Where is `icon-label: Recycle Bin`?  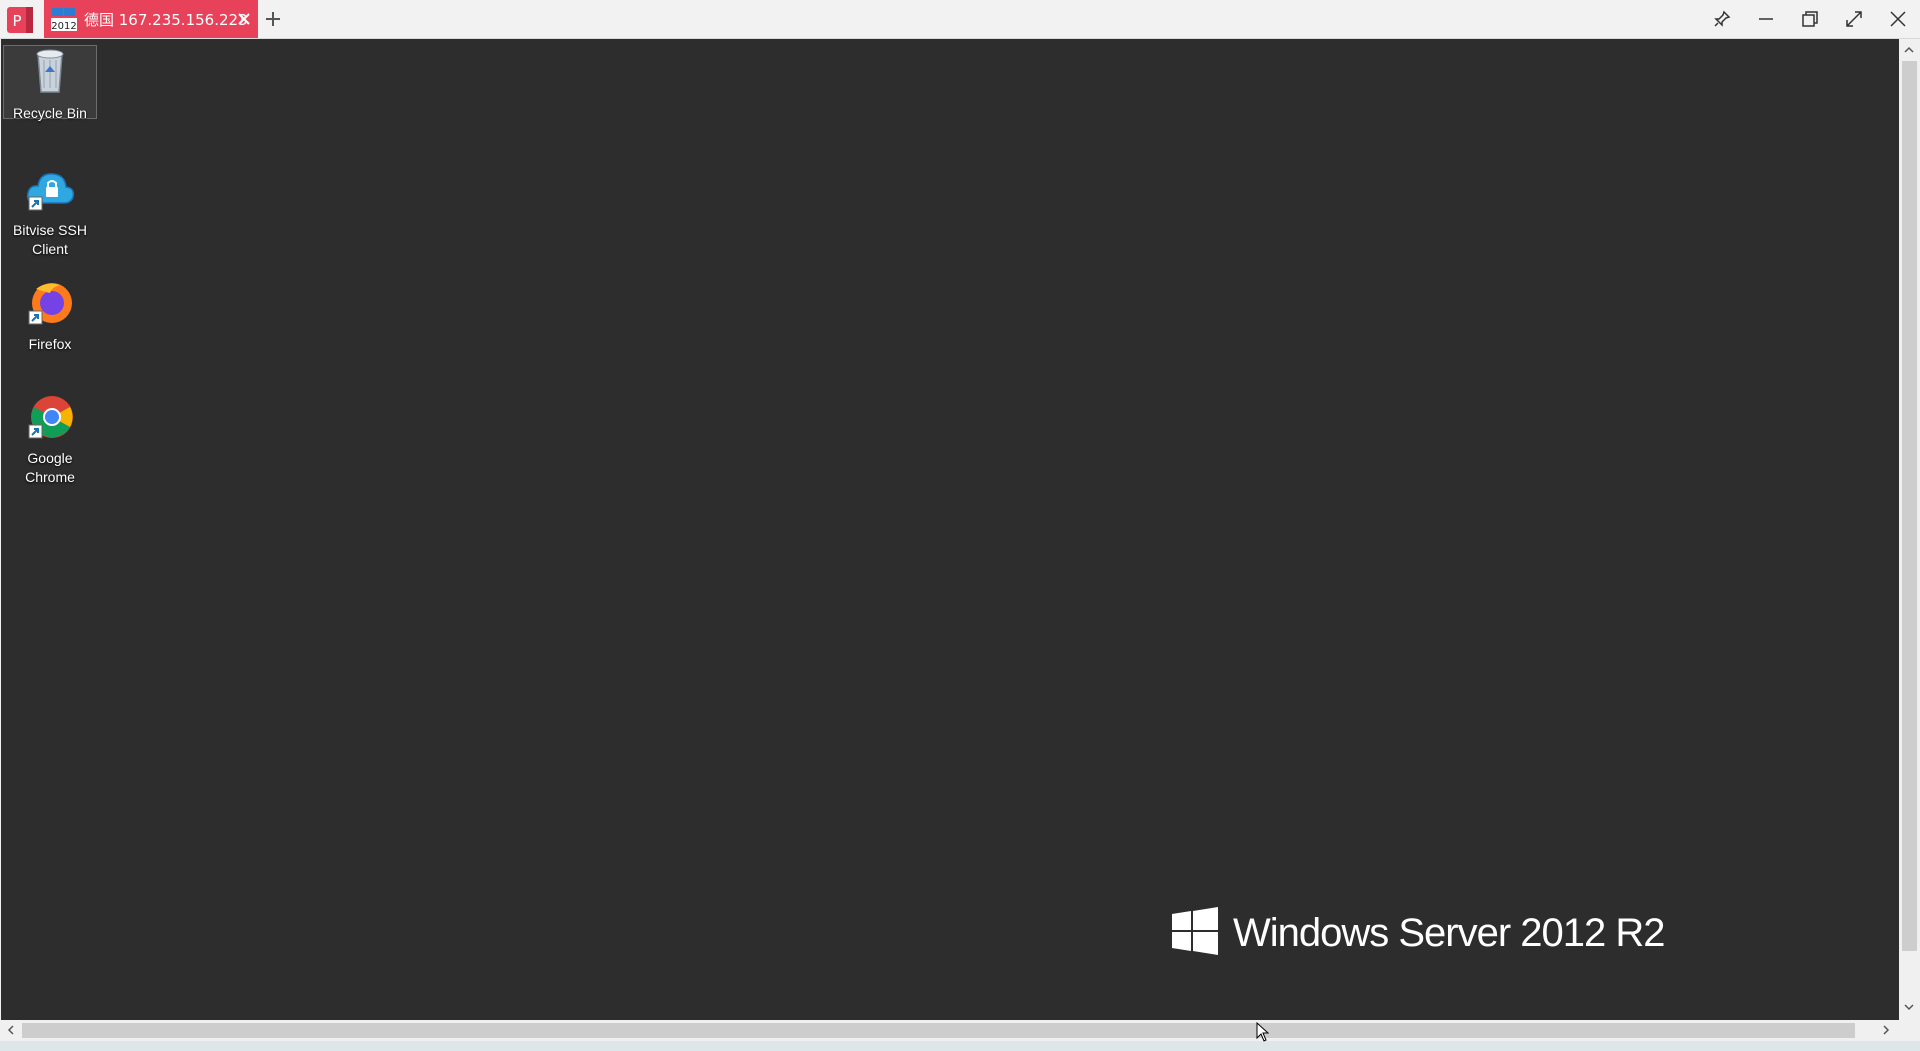
icon-label: Recycle Bin is located at coordinates (50, 113).